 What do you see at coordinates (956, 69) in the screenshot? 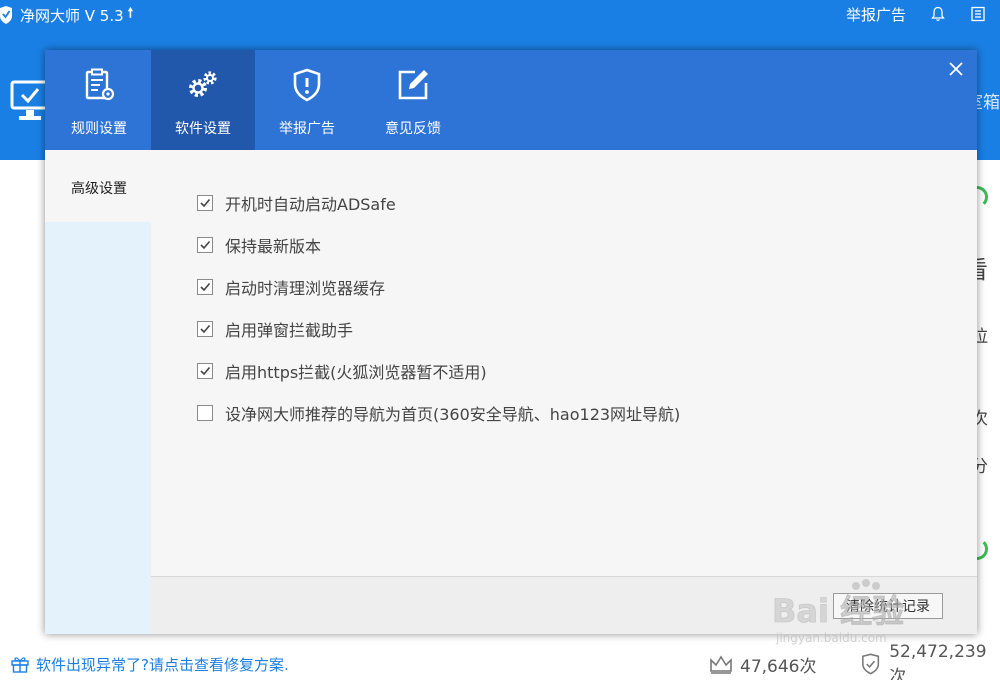
I see `close-icon` at bounding box center [956, 69].